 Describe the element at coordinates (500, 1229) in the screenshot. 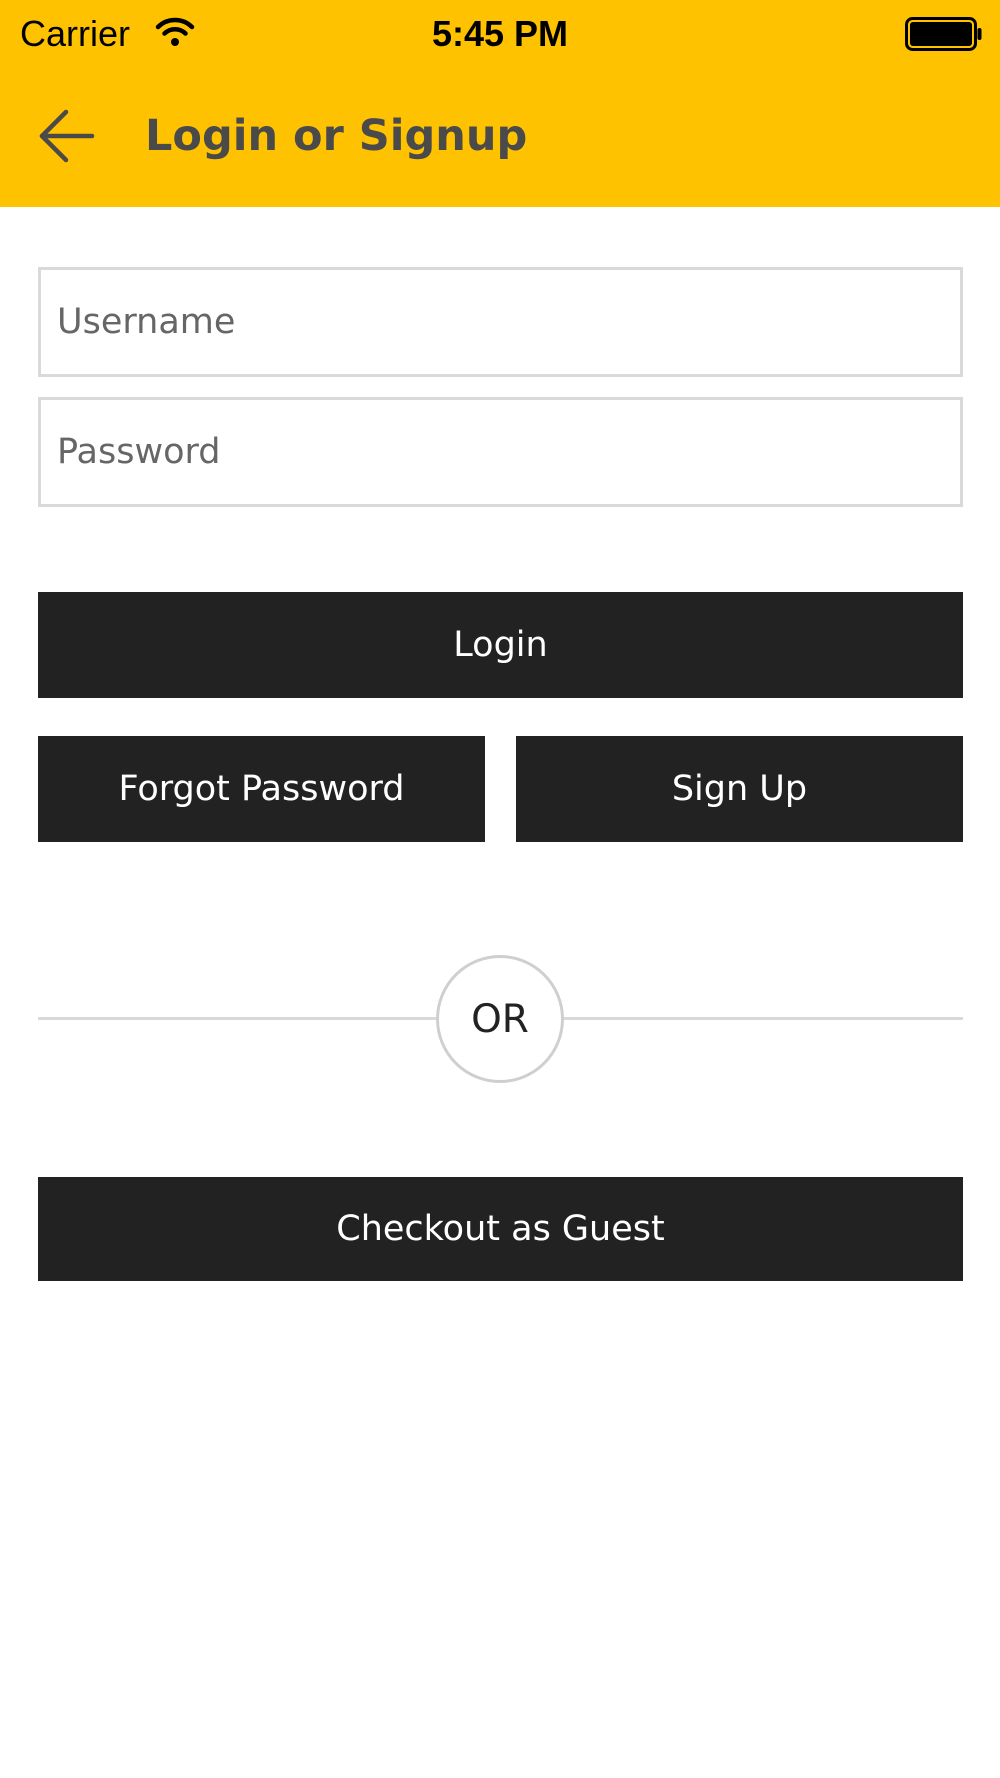

I see `checkout-as-guest-button: Checkout as Guest` at that location.